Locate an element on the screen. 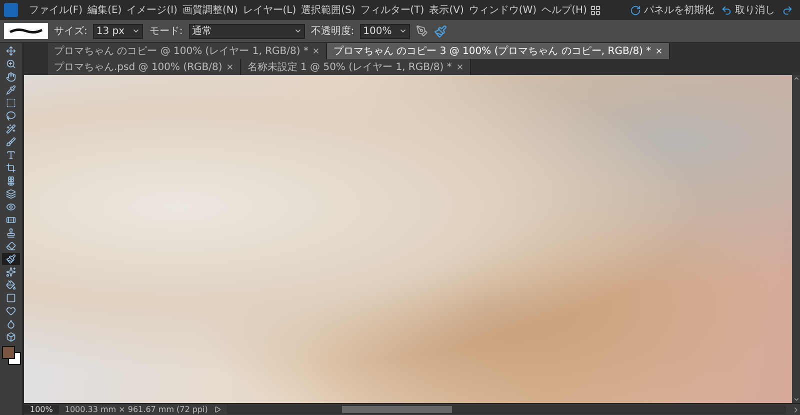  scroll-down-icon is located at coordinates (796, 399).